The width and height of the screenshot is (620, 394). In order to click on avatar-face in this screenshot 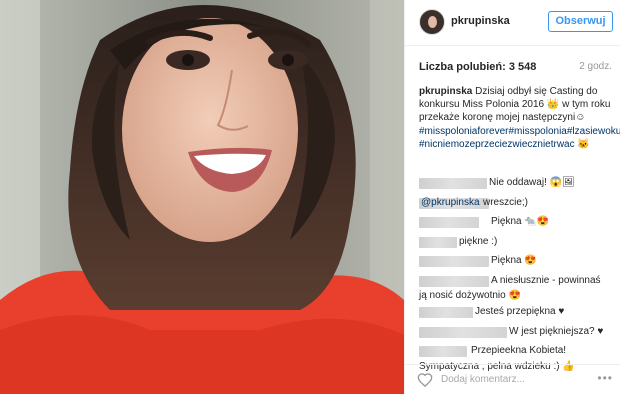, I will do `click(432, 22)`.